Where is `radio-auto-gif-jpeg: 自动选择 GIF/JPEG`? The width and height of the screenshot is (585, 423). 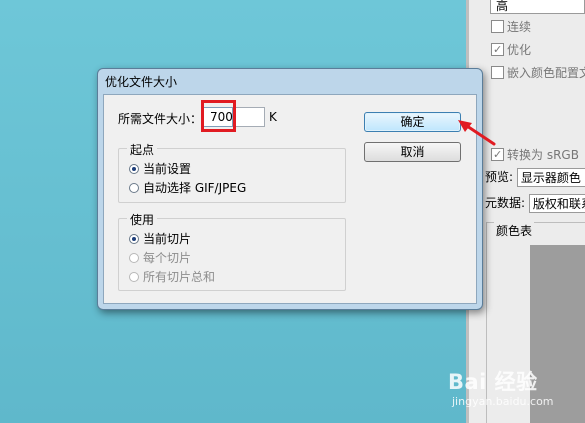 radio-auto-gif-jpeg: 自动选择 GIF/JPEG is located at coordinates (187, 188).